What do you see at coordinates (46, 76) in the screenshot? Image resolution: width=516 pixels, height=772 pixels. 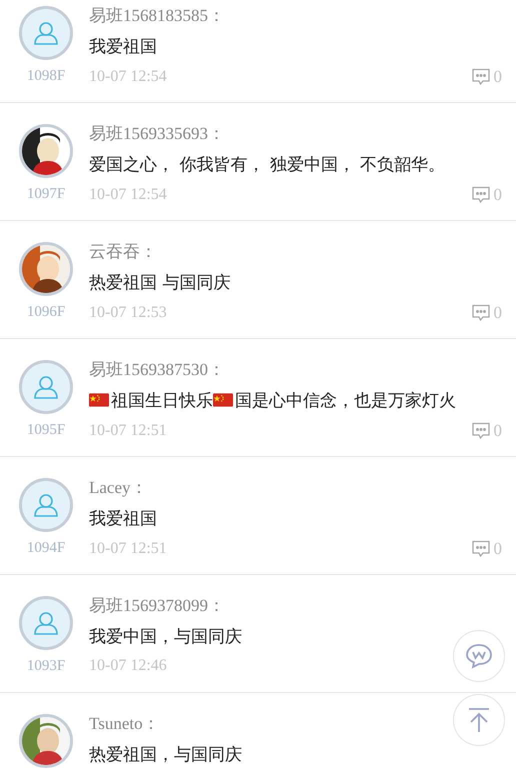 I see `floor-number: 1098F` at bounding box center [46, 76].